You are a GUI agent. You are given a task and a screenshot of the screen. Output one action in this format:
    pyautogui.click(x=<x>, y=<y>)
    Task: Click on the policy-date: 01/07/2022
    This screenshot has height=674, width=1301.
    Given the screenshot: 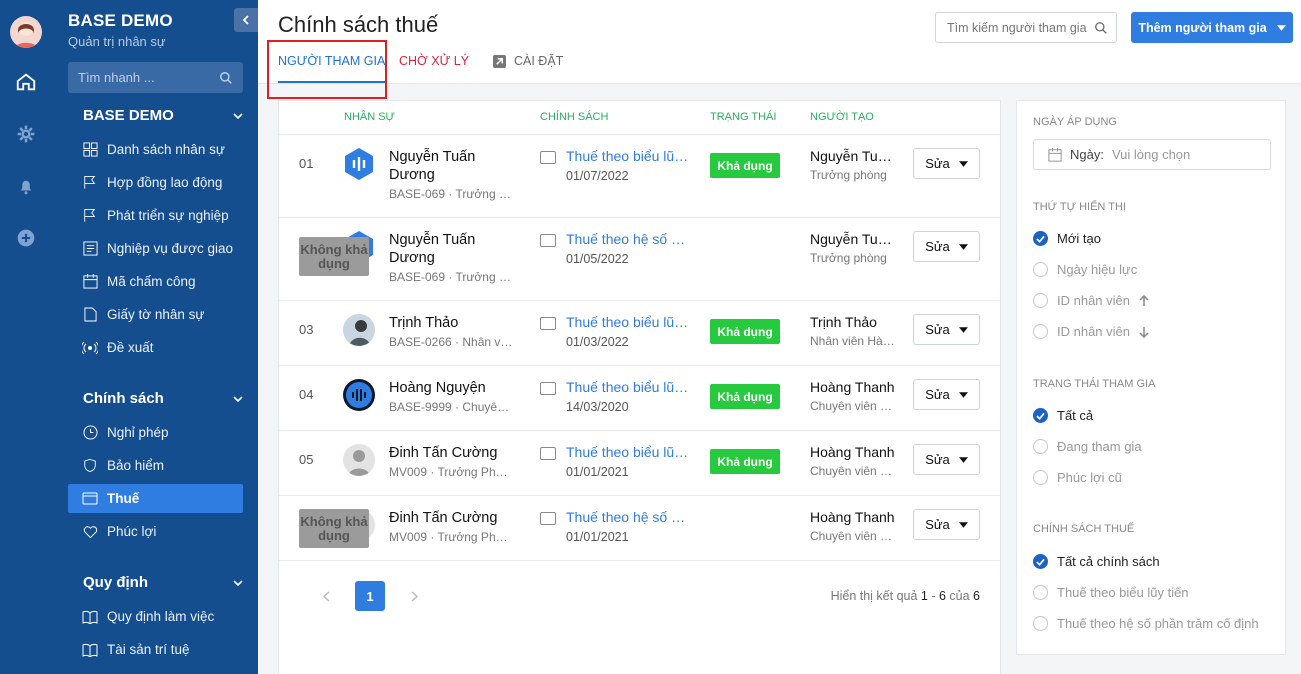 What is the action you would take?
    pyautogui.click(x=597, y=176)
    